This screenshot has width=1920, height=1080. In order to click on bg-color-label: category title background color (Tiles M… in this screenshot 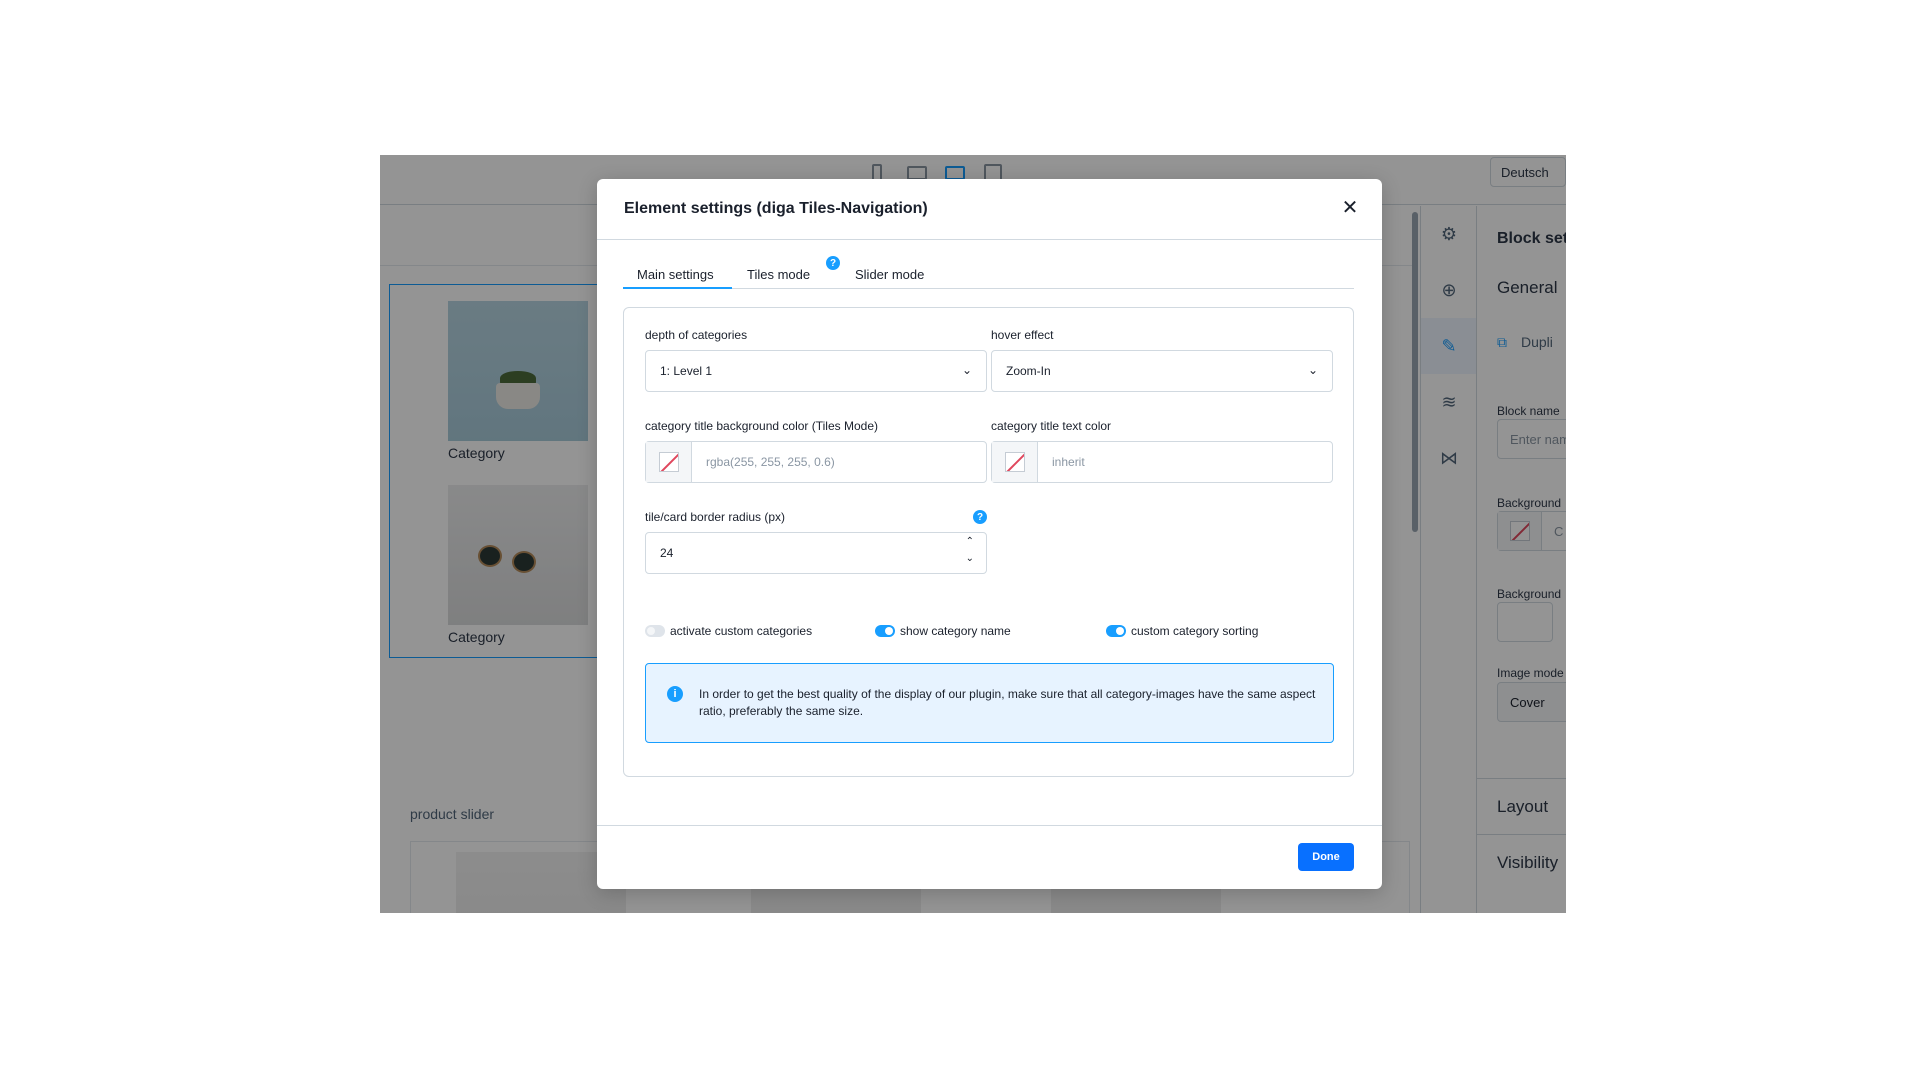, I will do `click(761, 426)`.